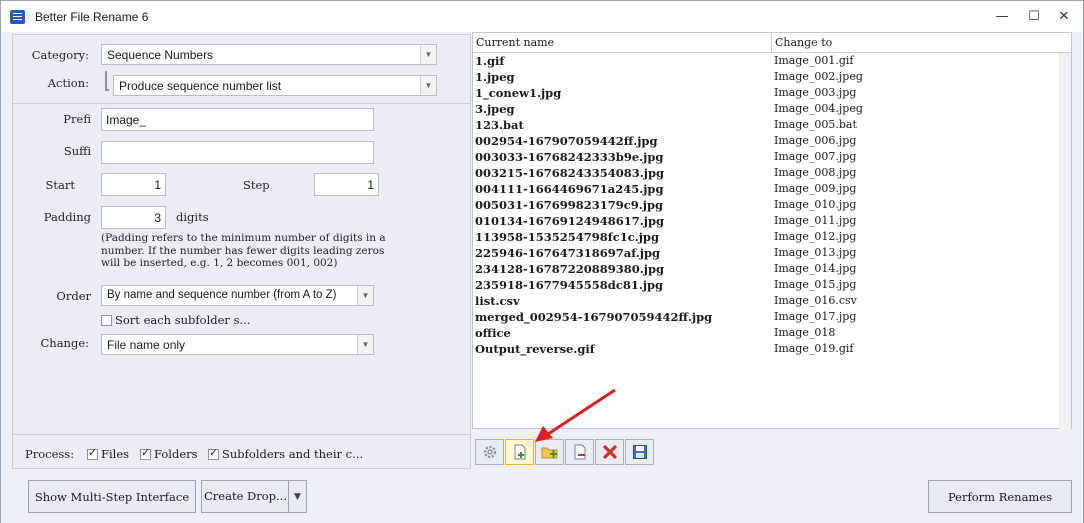 This screenshot has width=1084, height=523. What do you see at coordinates (772, 110) in the screenshot?
I see `table-row: 3.jpeg Image_004.jpeg` at bounding box center [772, 110].